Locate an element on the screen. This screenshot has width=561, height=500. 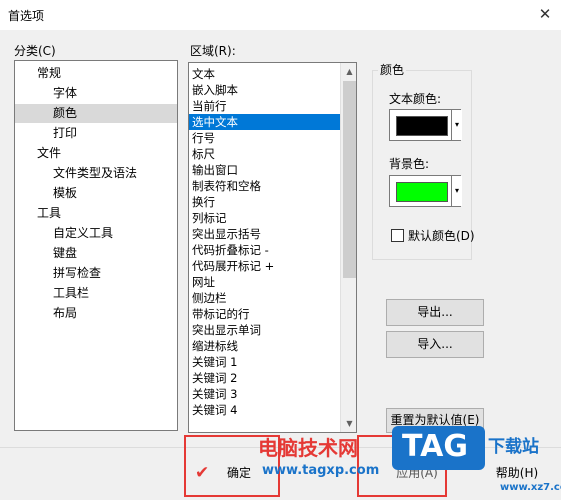
watermark-site-name: 电脑技术网 is located at coordinates (308, 448).